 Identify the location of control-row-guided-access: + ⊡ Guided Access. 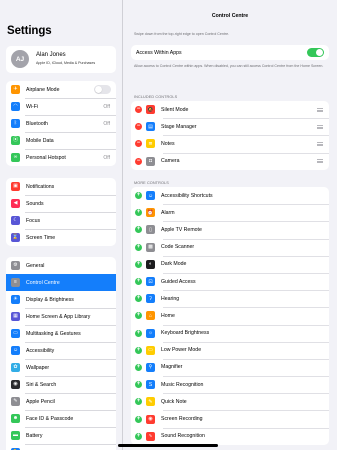
(230, 281).